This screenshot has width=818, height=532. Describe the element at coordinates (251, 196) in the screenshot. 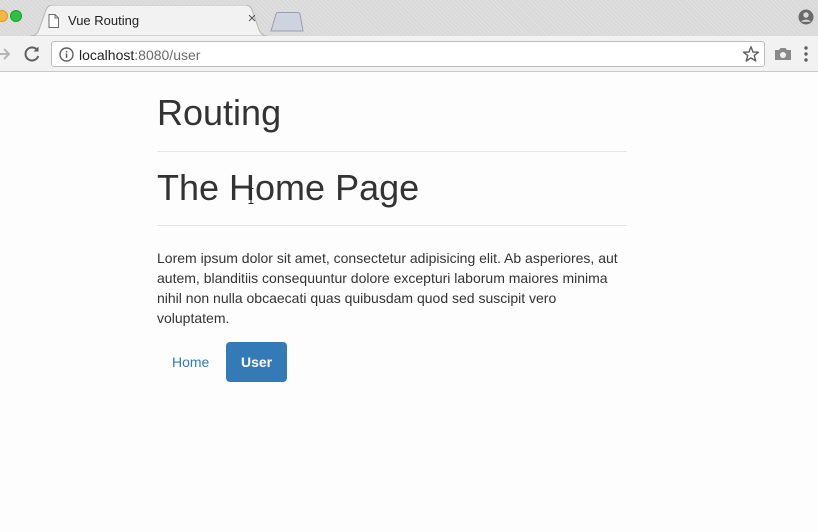

I see `text-cursor-icon` at that location.